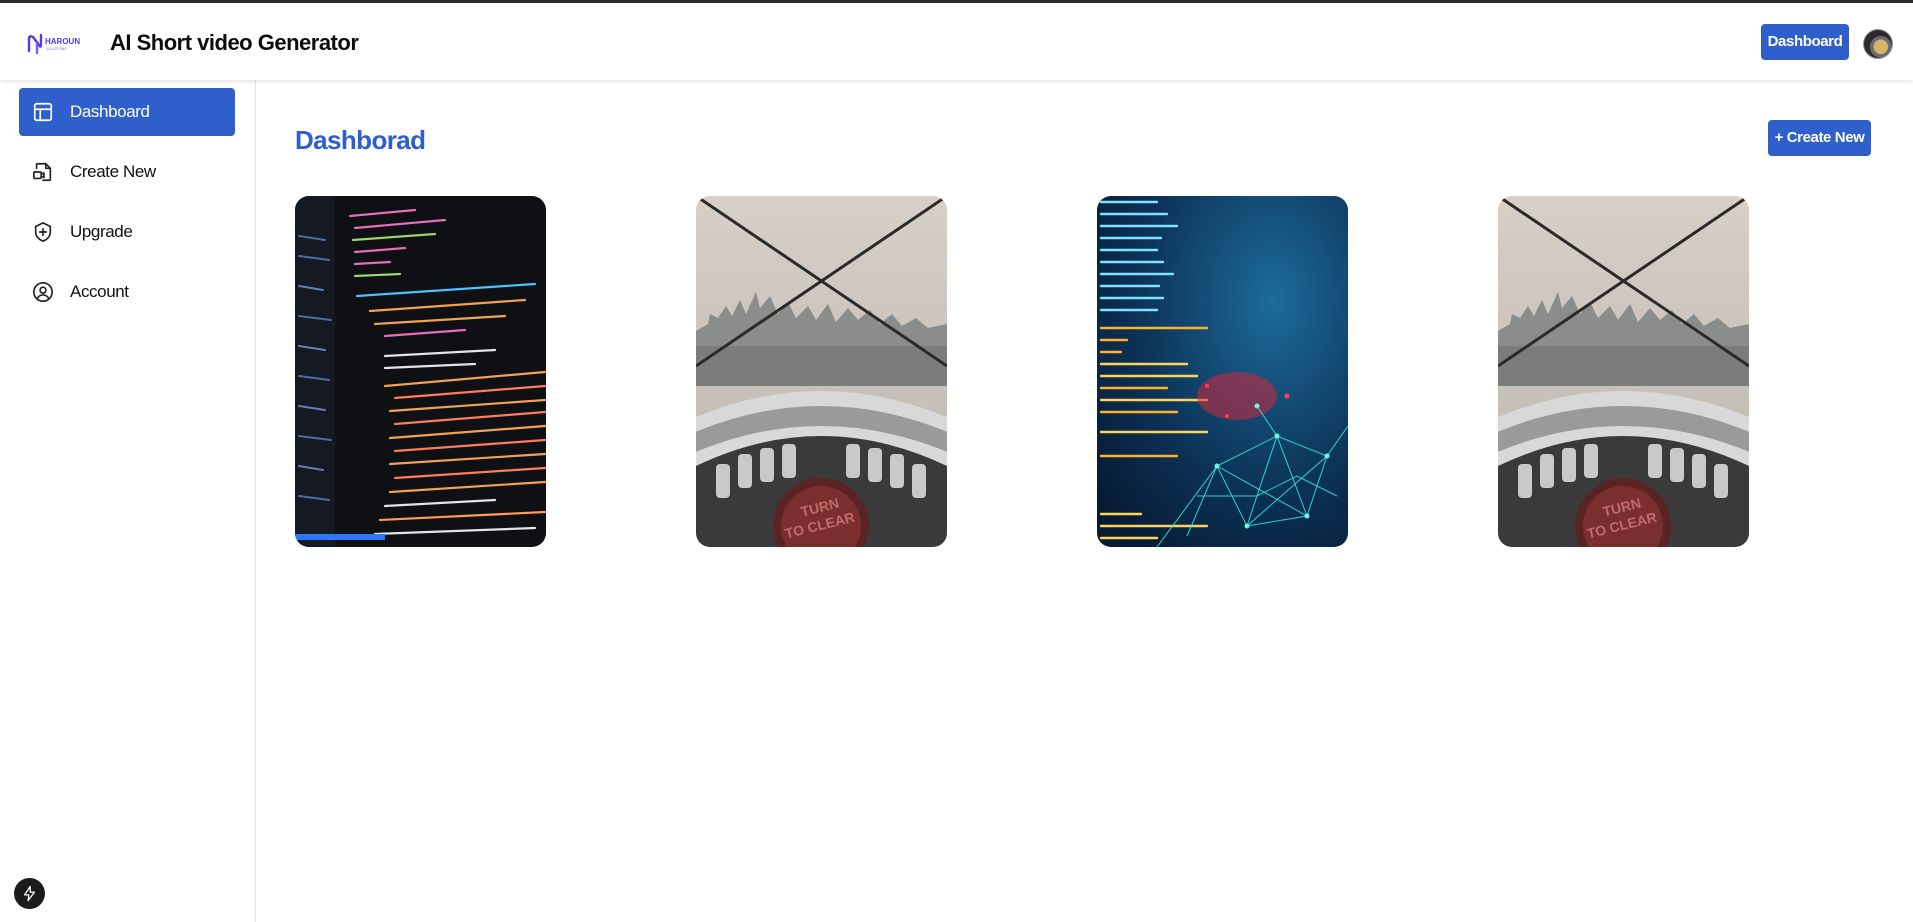 Image resolution: width=1913 pixels, height=922 pixels. I want to click on header-dashboard-button: Dashboard, so click(1805, 42).